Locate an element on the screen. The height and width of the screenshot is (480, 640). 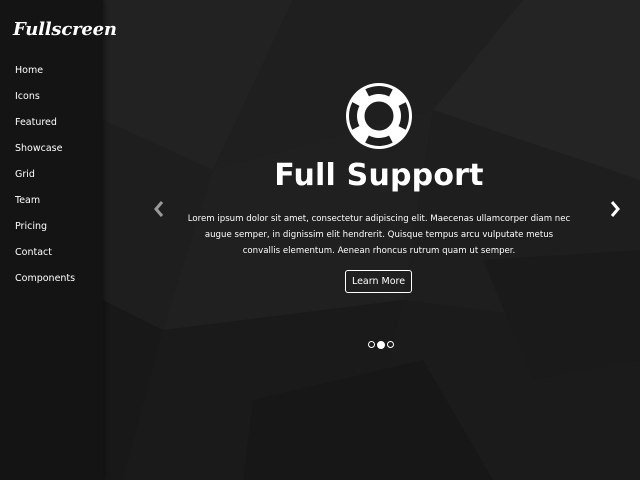
sidebar-item-components: Components is located at coordinates (51, 279).